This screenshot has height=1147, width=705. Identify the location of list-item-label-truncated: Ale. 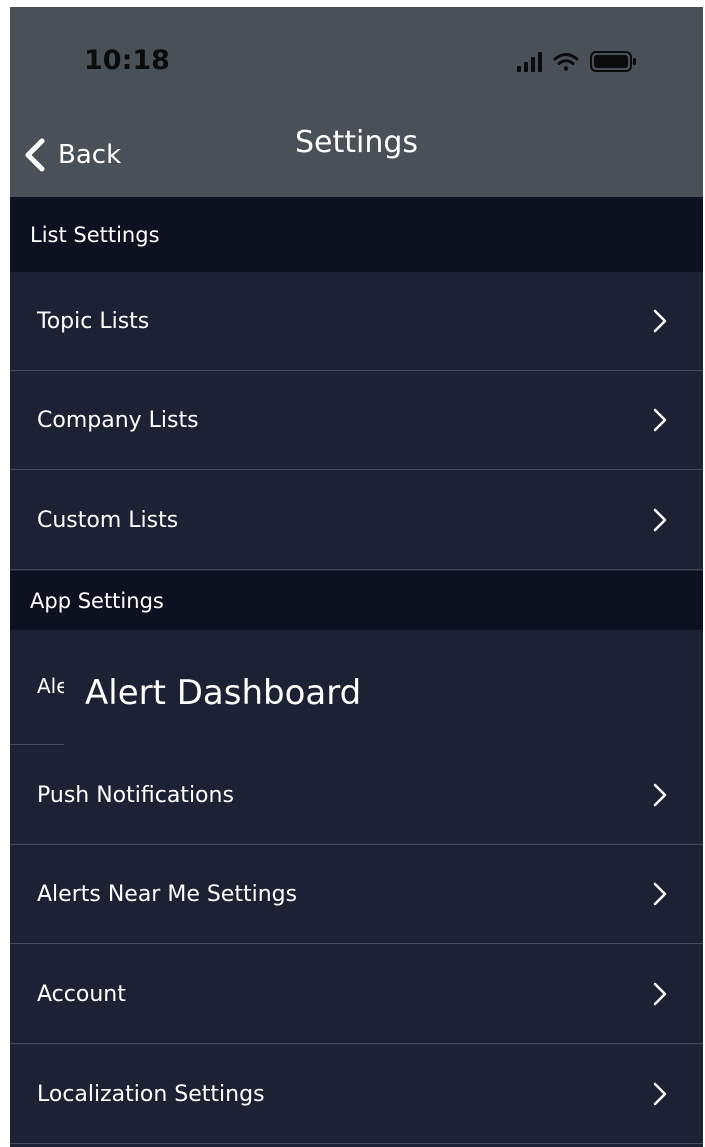
(50, 686).